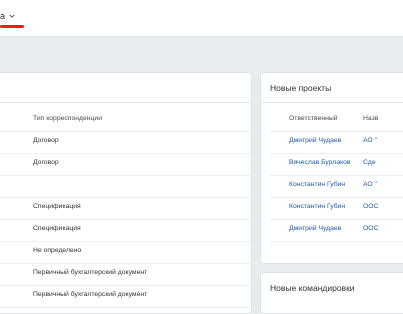  I want to click on table-row, so click(125, 187).